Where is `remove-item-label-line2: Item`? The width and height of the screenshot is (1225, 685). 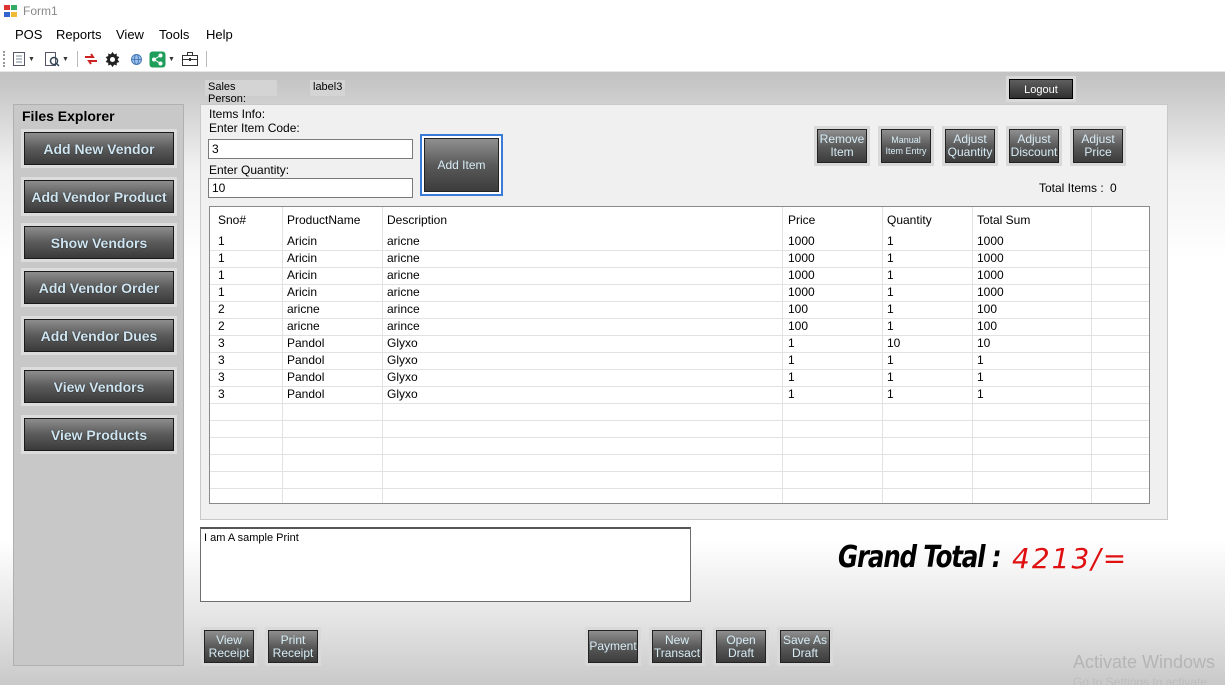 remove-item-label-line2: Item is located at coordinates (842, 152).